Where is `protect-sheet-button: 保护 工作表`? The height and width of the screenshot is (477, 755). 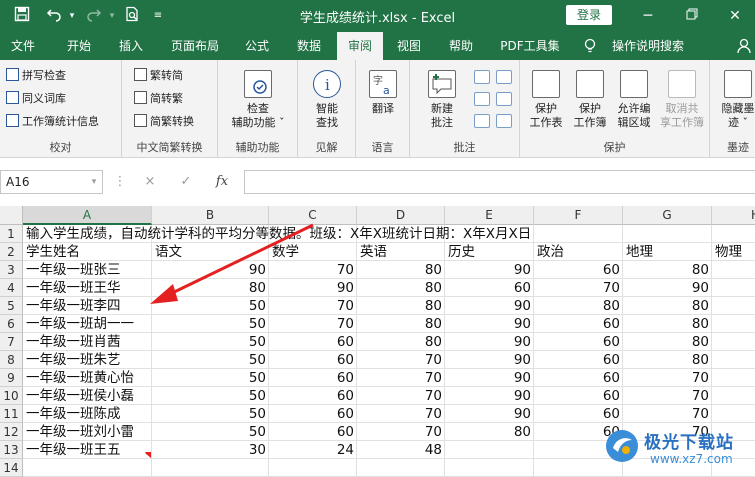
protect-sheet-button: 保护 工作表 is located at coordinates (546, 100).